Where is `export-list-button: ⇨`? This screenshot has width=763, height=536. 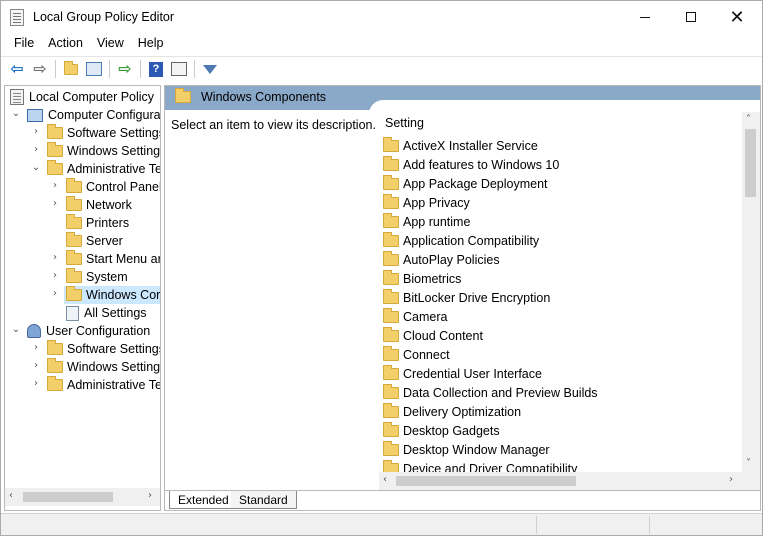
export-list-button: ⇨ is located at coordinates (125, 69).